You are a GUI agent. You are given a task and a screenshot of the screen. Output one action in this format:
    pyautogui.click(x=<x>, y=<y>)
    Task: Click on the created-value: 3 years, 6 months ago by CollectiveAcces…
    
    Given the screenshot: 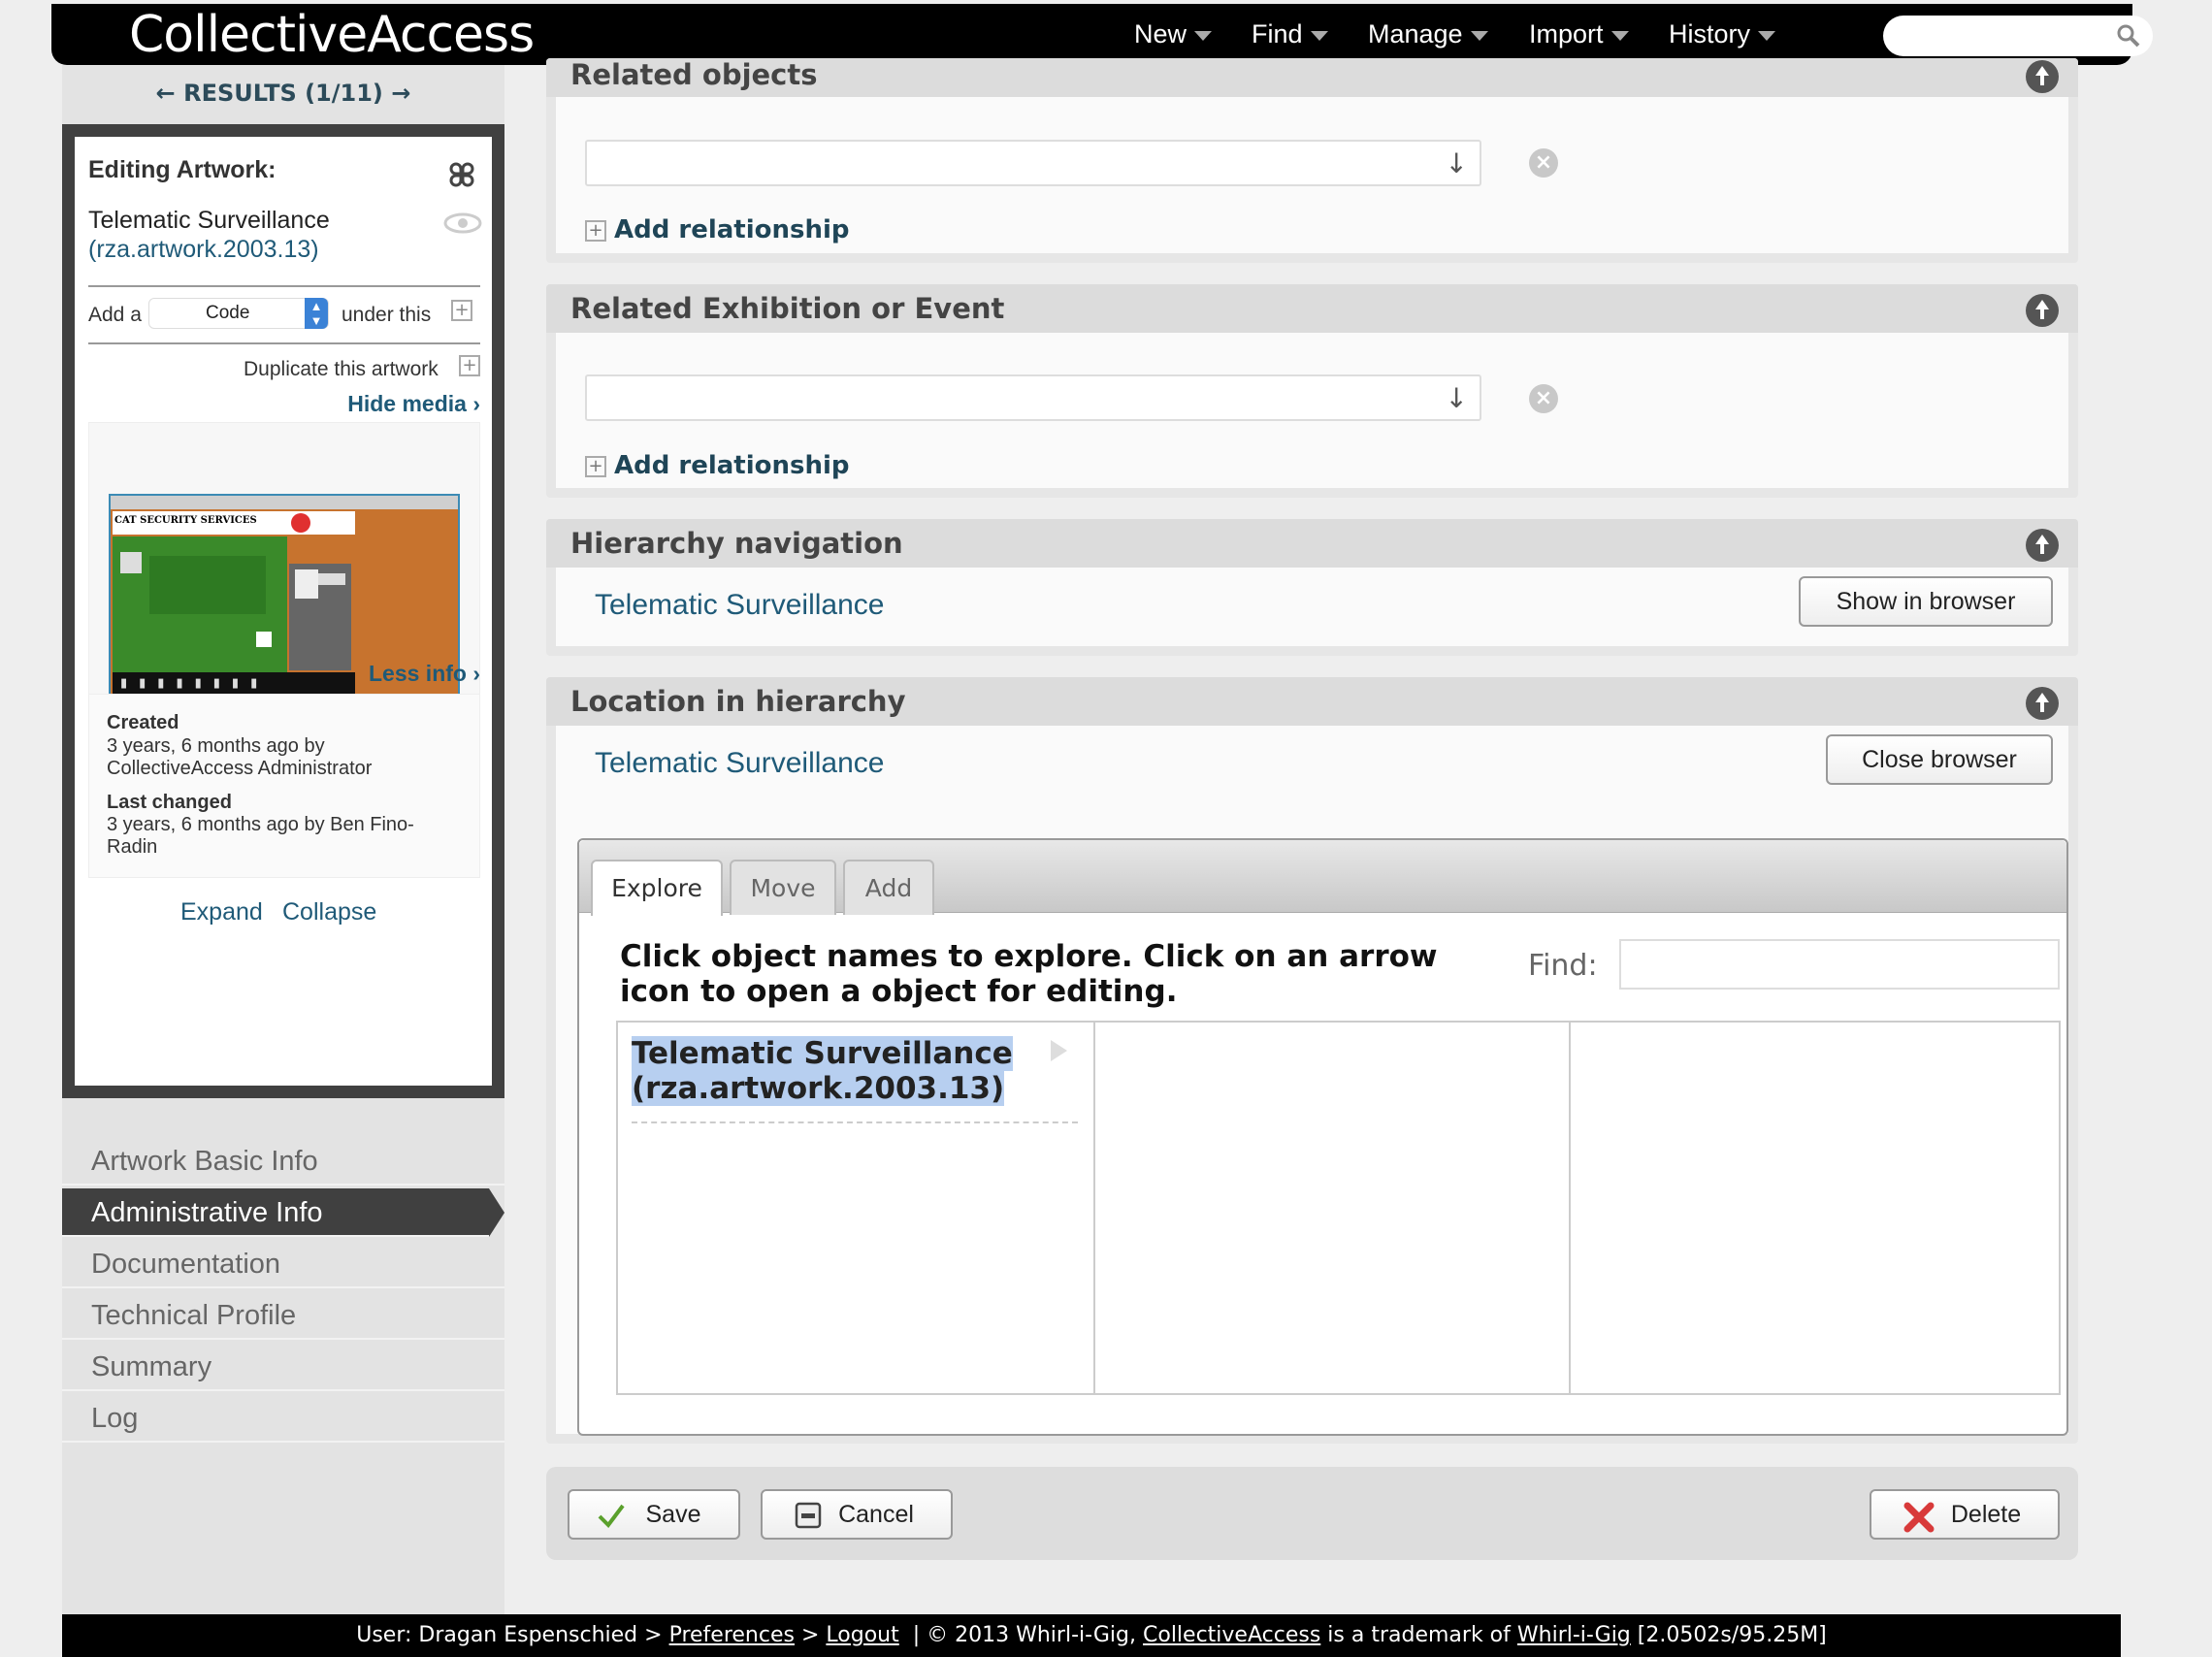 What is the action you would take?
    pyautogui.click(x=240, y=757)
    